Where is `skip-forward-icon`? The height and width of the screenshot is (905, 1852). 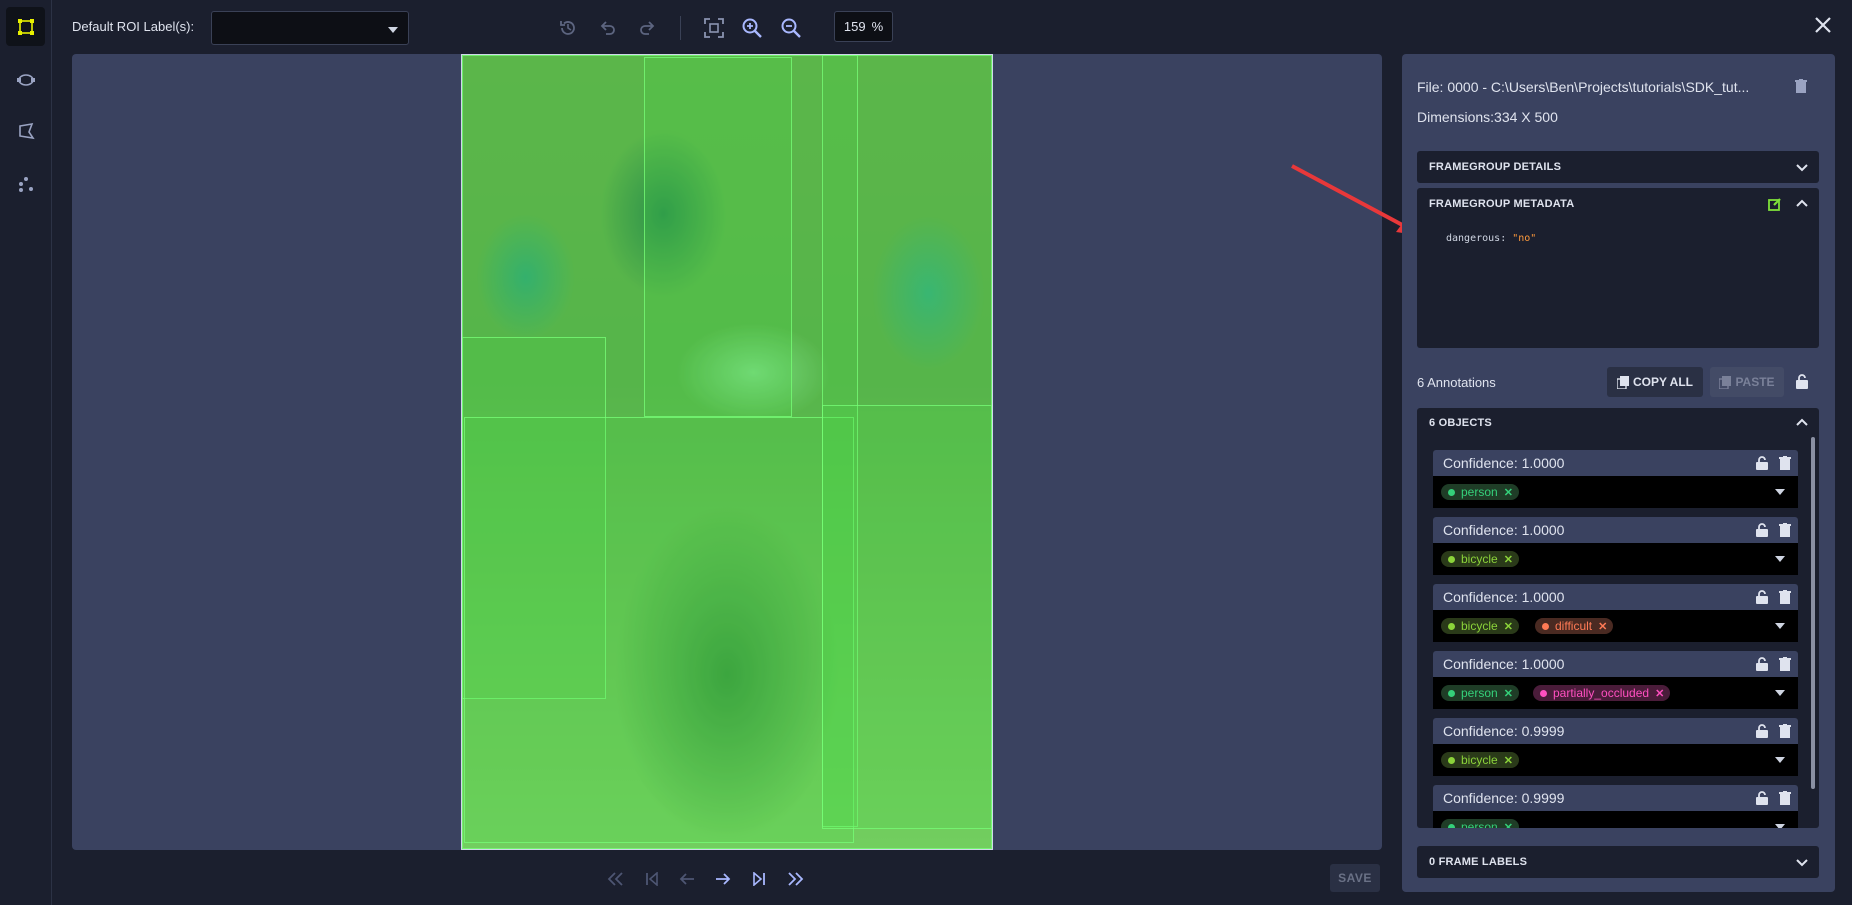
skip-forward-icon is located at coordinates (759, 879).